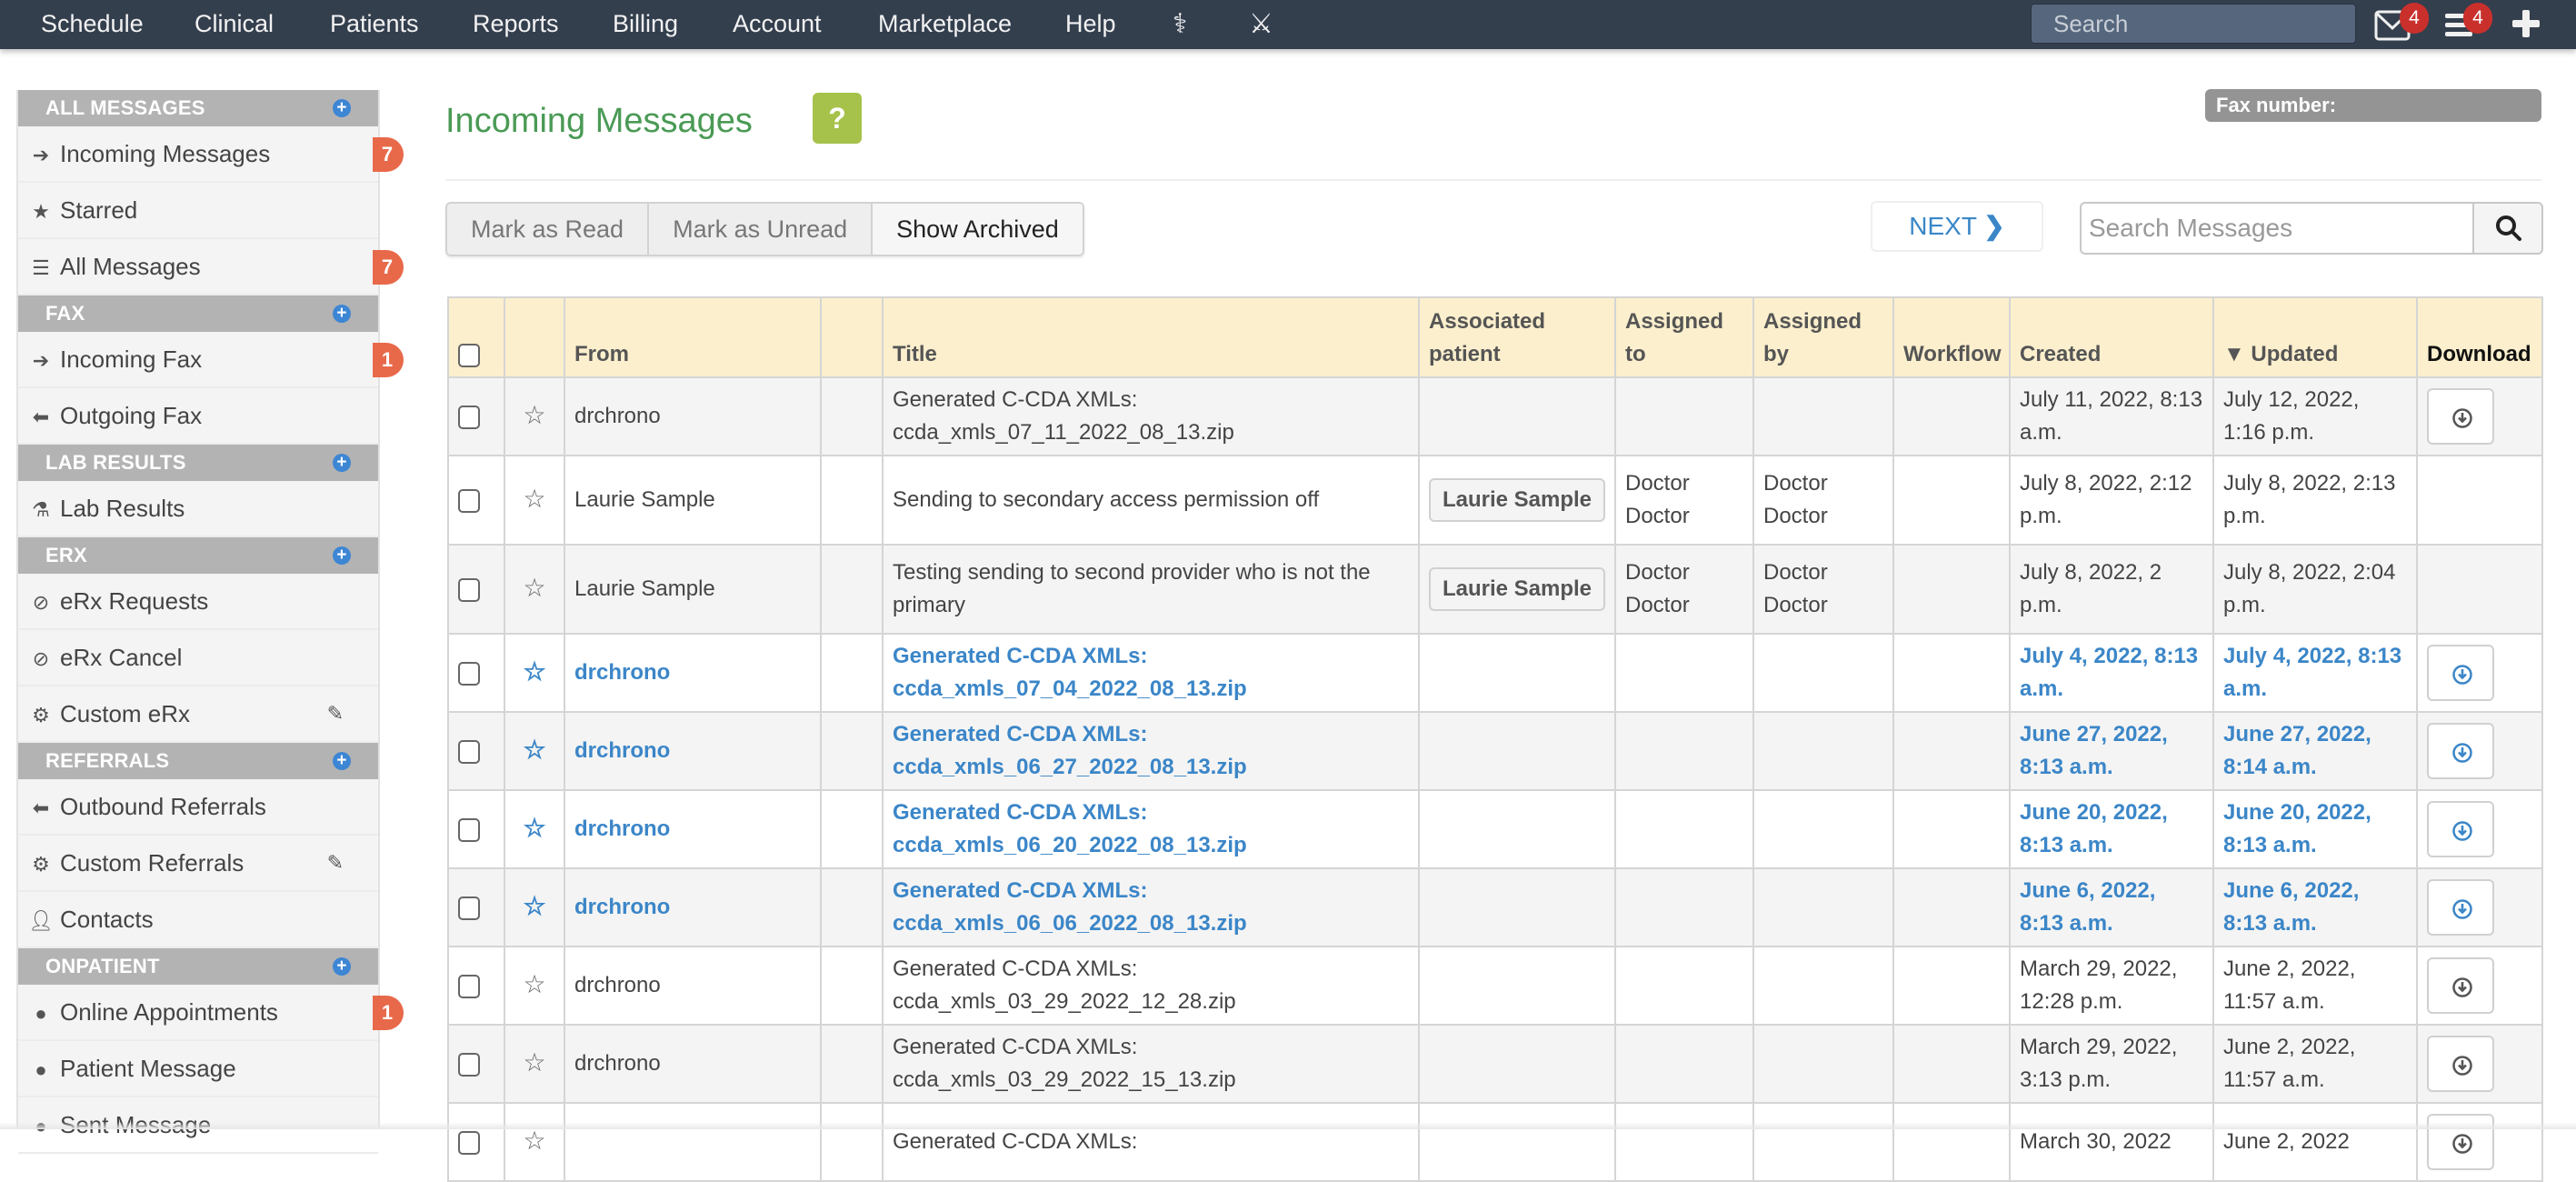 The height and width of the screenshot is (1182, 2576). I want to click on sidebar-item-outgoing-fax: ⬅ Outgoing Fax, so click(198, 416).